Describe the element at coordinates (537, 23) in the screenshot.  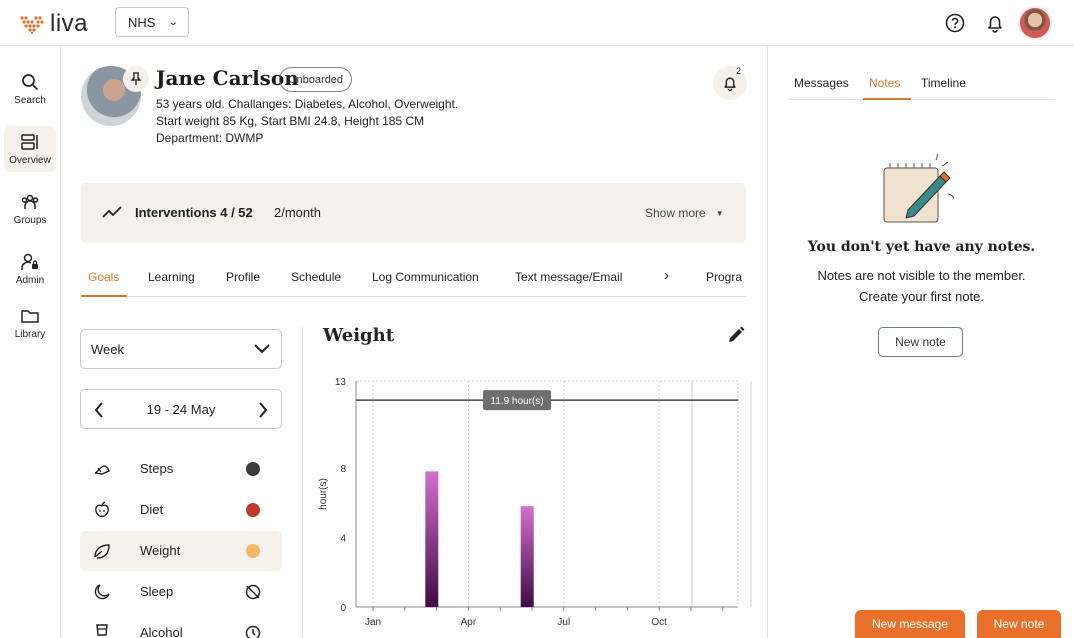
I see `top-bar: liva NHS ⌄` at that location.